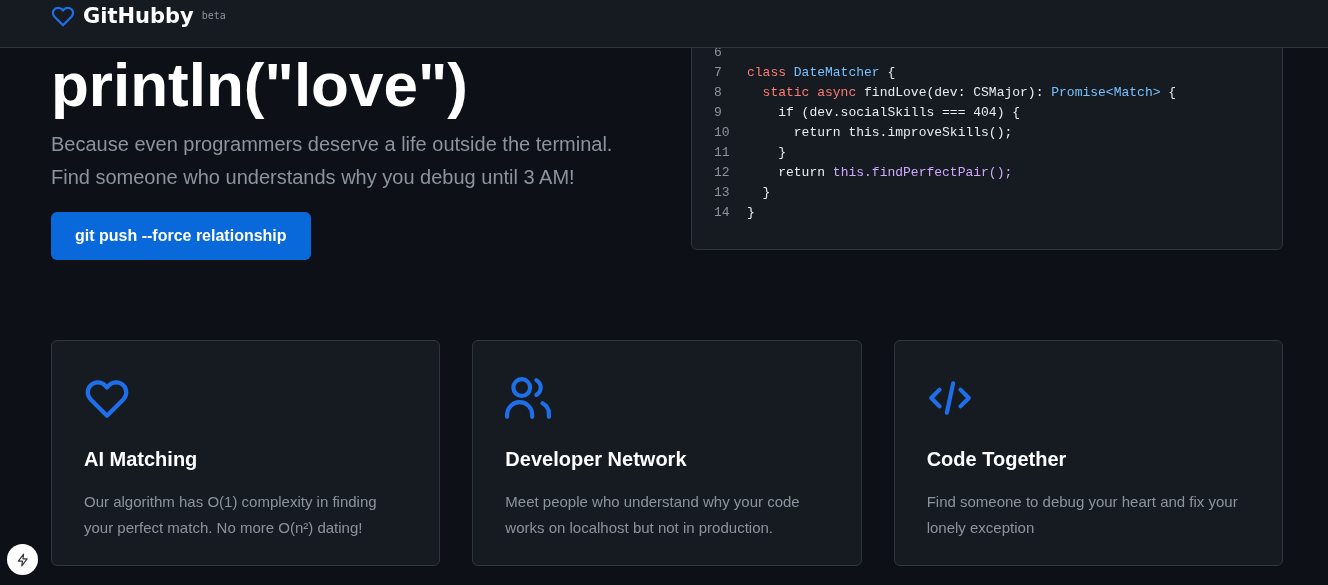 The height and width of the screenshot is (585, 1328). Describe the element at coordinates (231, 515) in the screenshot. I see `feature-description: Our algorithm has O(1) complexity in finding your perfect match. No more O(n²) dating!` at that location.